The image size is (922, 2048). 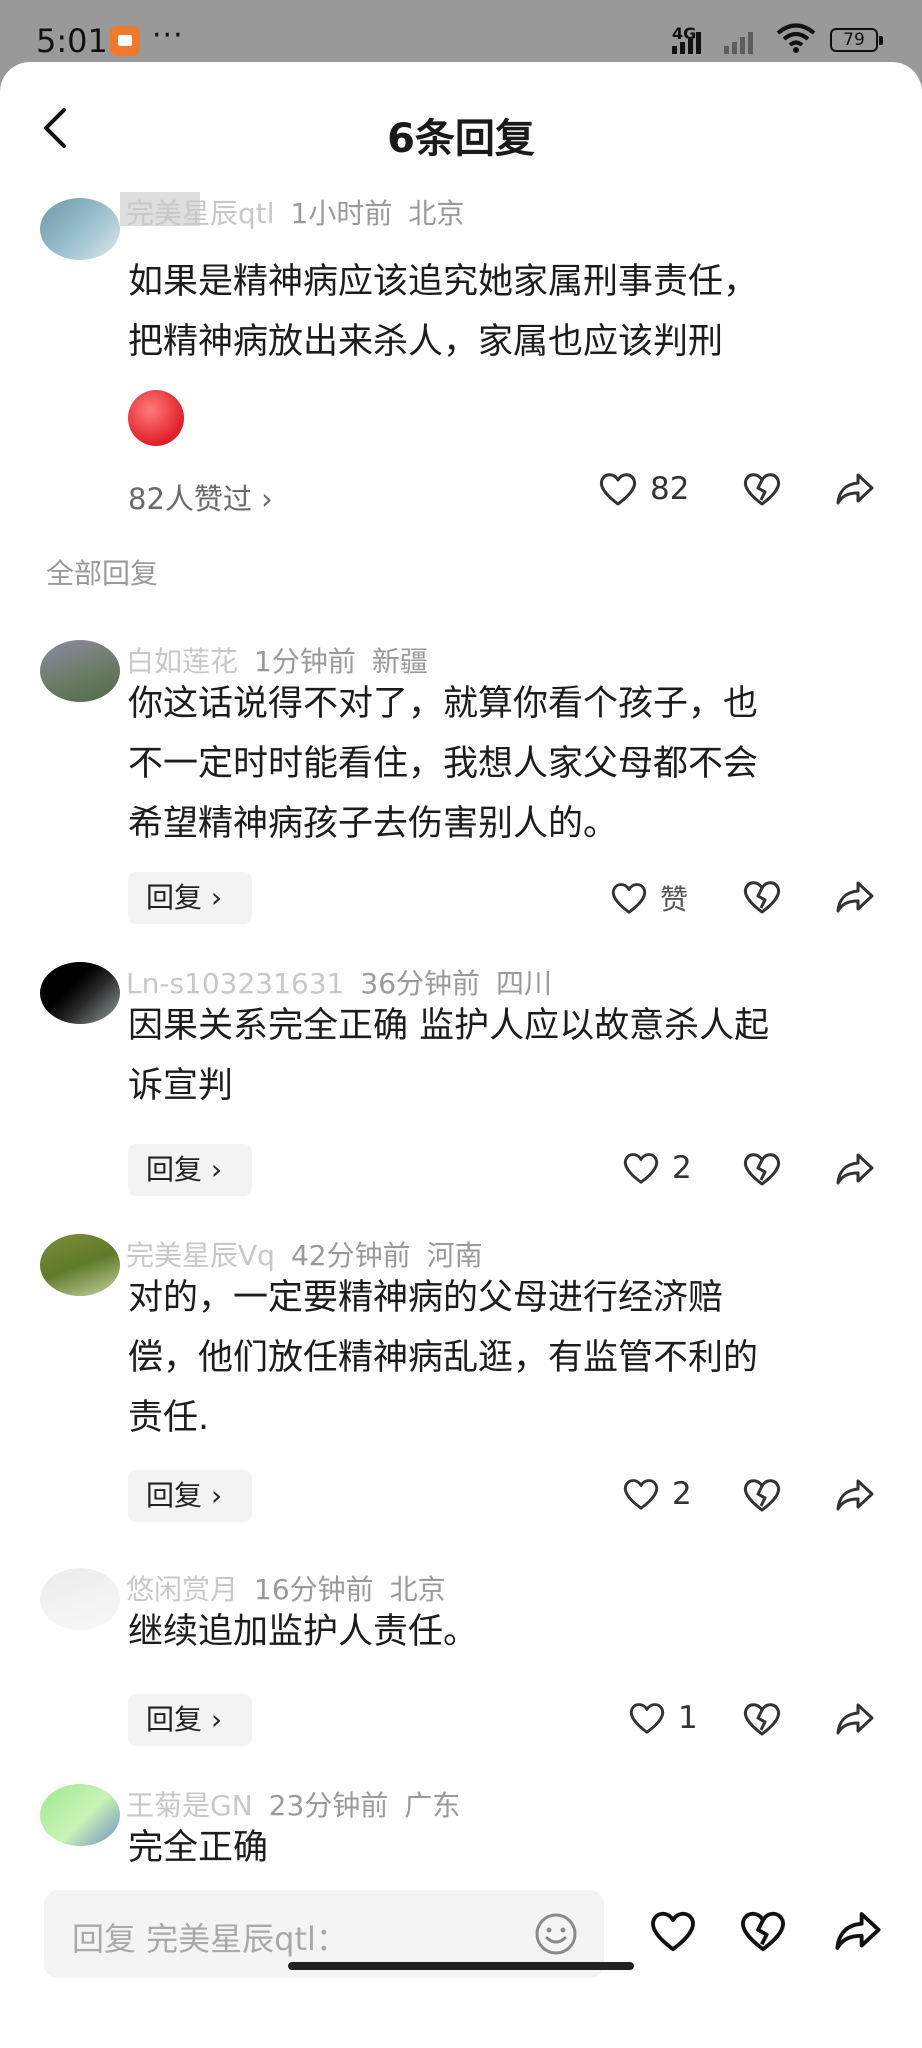 What do you see at coordinates (443, 764) in the screenshot?
I see `text-line: 不一定时时能看住，我想人家父母都不会` at bounding box center [443, 764].